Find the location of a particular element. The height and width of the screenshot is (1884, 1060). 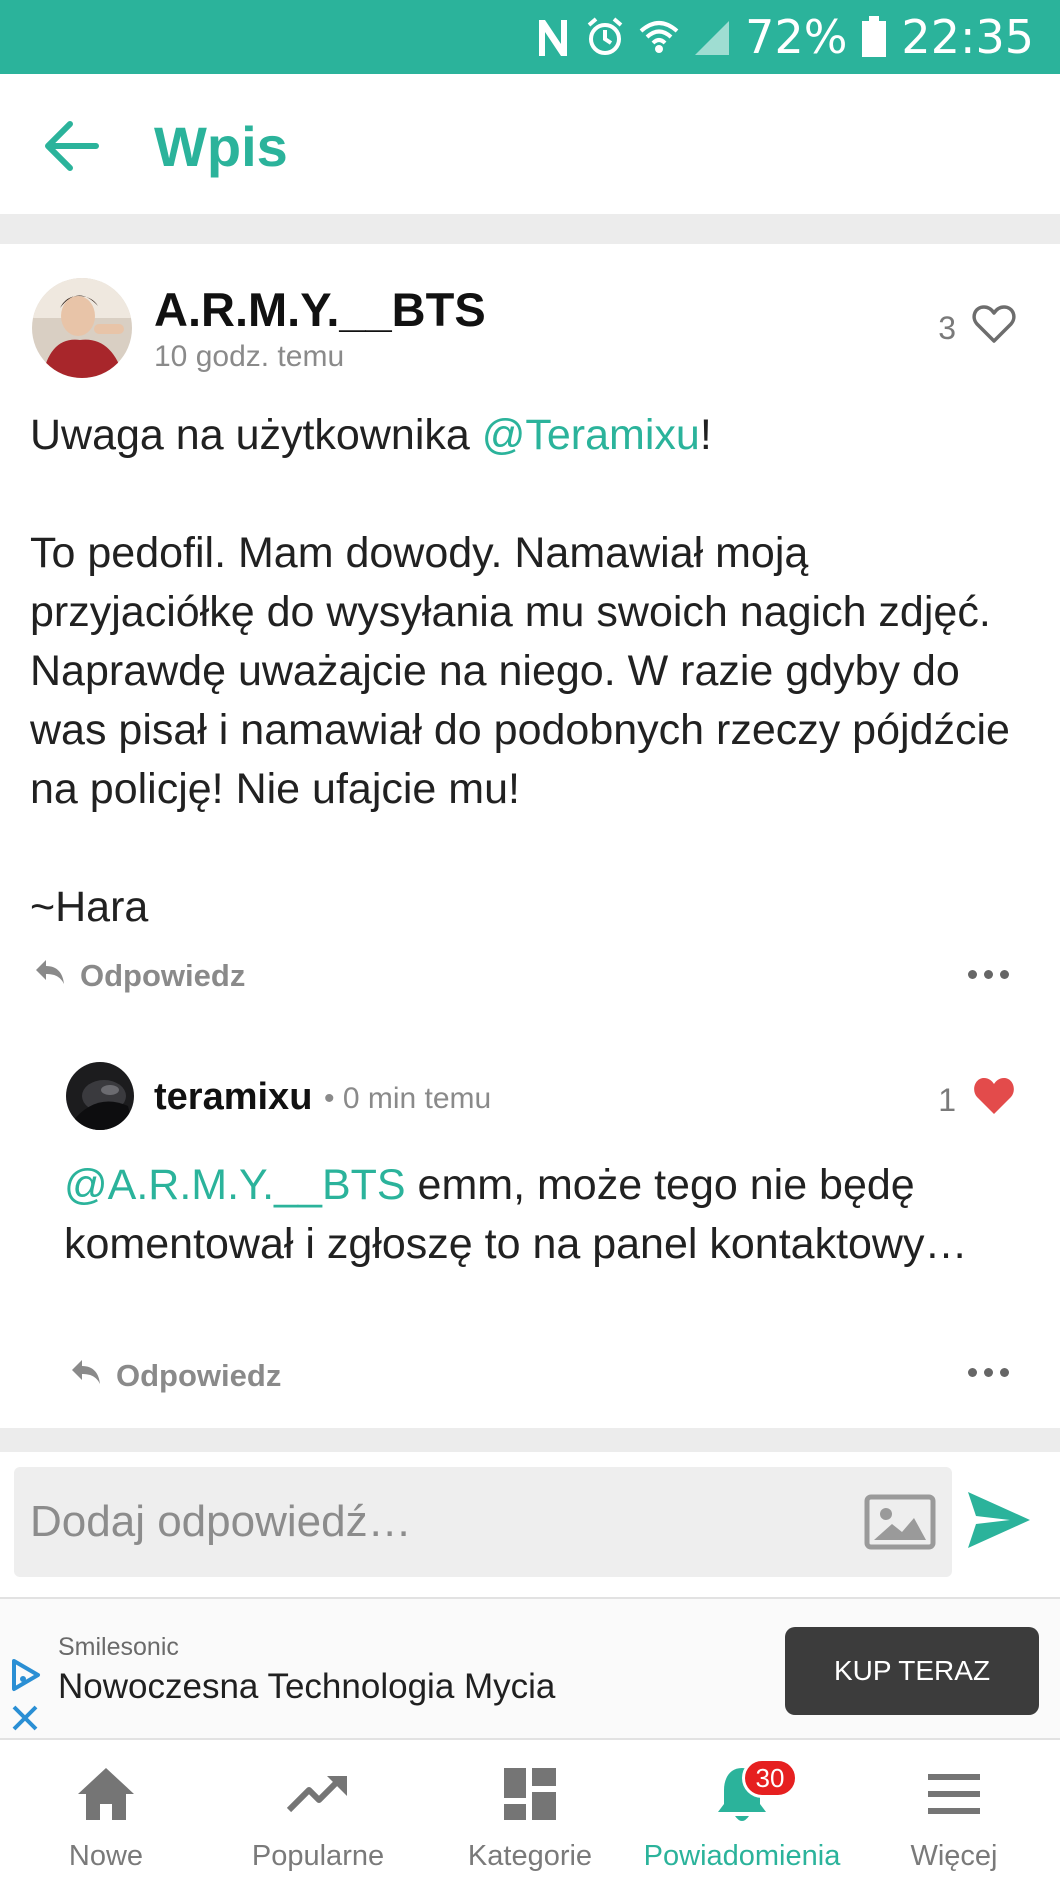

comment-time: • 0 min temu is located at coordinates (408, 1098).